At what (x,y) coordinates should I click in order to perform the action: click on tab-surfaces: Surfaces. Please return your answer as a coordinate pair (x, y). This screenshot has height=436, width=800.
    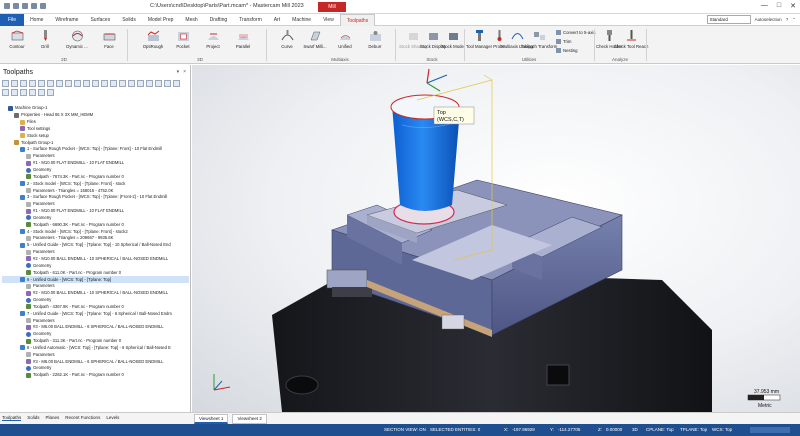
    Looking at the image, I should click on (100, 20).